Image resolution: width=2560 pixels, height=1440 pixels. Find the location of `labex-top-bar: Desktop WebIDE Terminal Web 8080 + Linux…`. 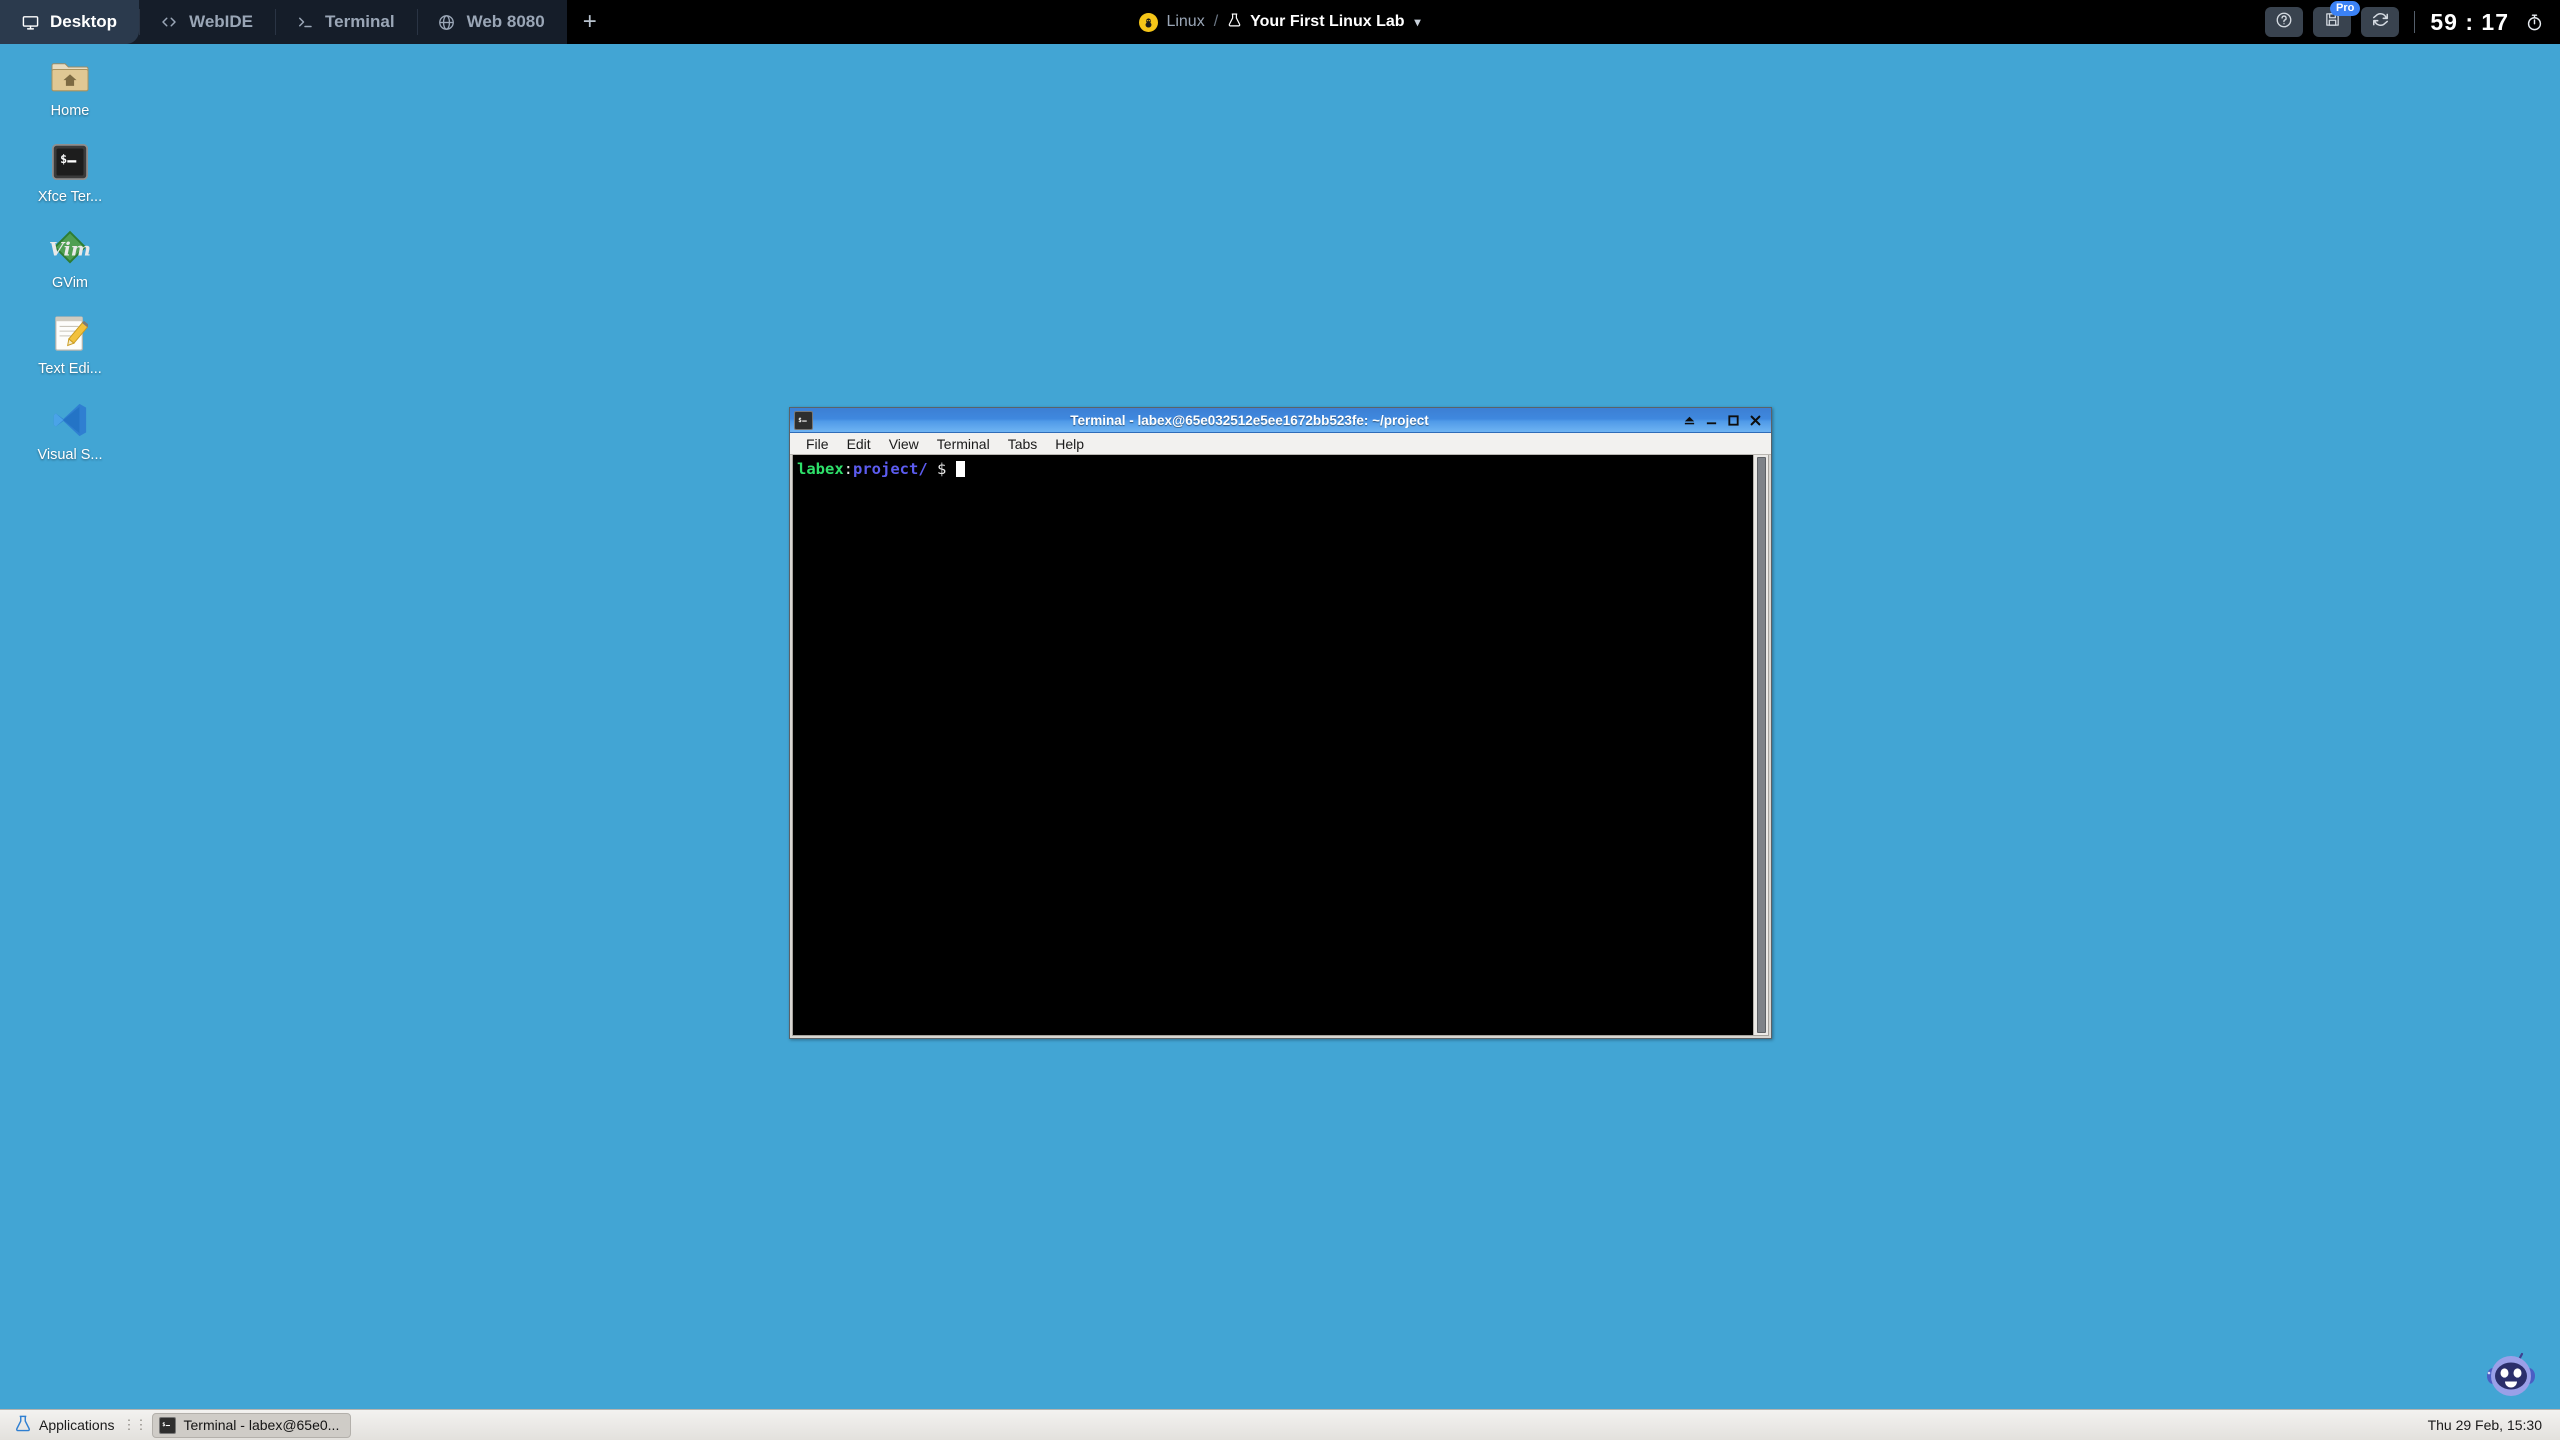

labex-top-bar: Desktop WebIDE Terminal Web 8080 + Linux… is located at coordinates (1280, 22).